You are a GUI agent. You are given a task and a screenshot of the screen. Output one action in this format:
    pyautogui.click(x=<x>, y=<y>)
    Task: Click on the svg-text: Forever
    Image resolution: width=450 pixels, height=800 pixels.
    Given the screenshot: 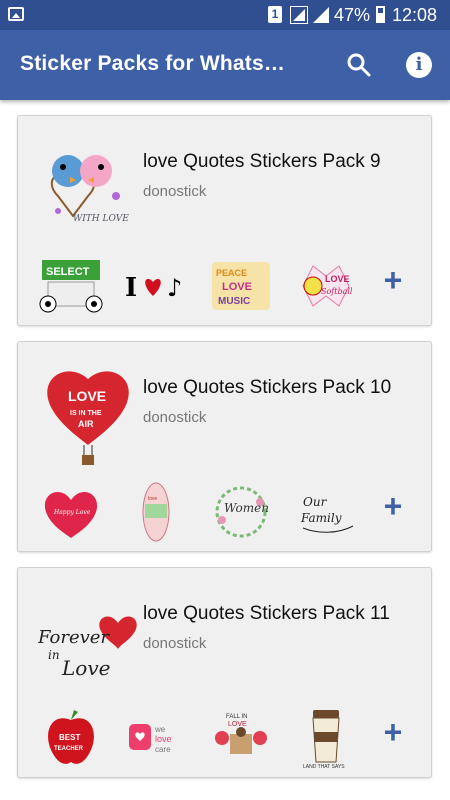 What is the action you would take?
    pyautogui.click(x=74, y=637)
    